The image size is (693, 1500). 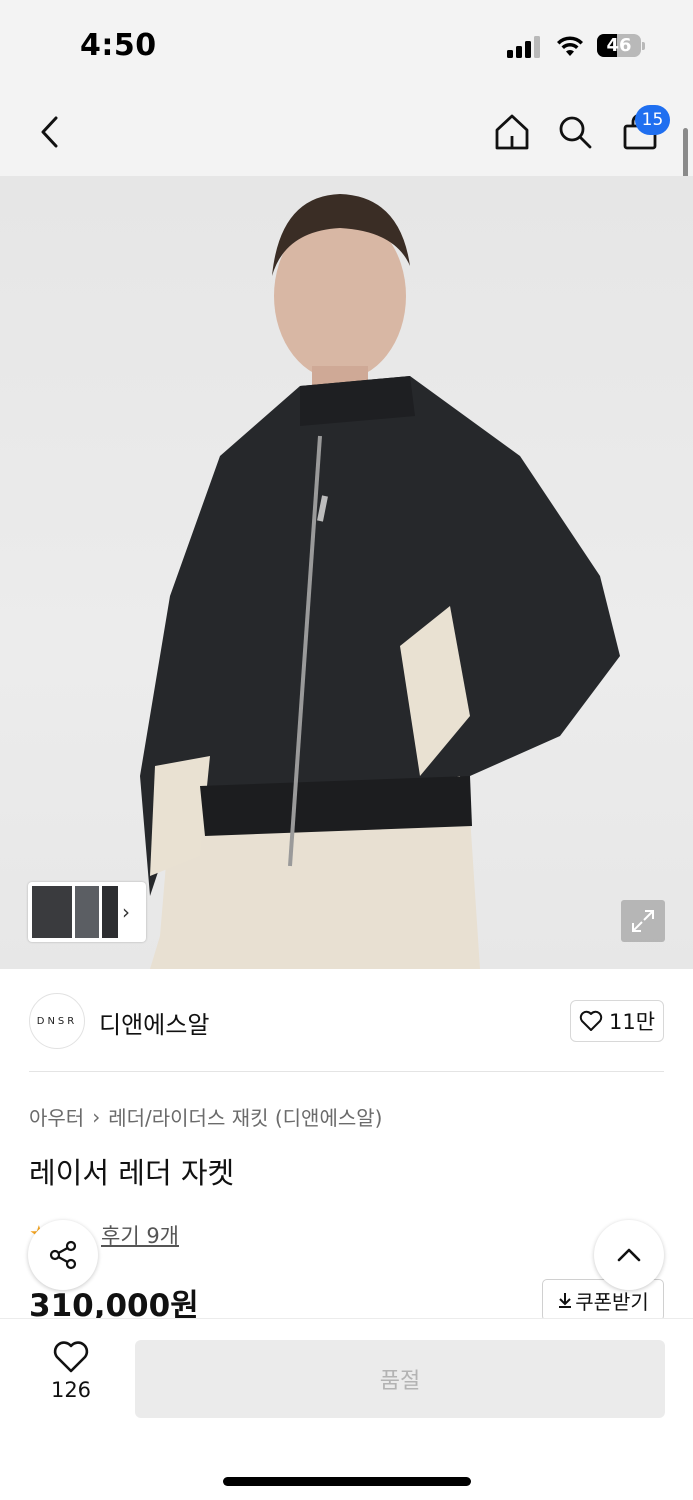 What do you see at coordinates (565, 1300) in the screenshot?
I see `download-icon` at bounding box center [565, 1300].